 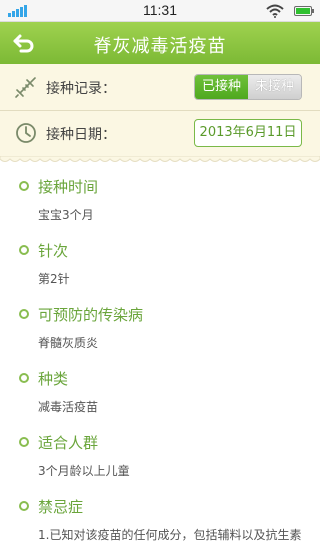 I want to click on toggle-not-vaccinated-option: 未接种, so click(x=274, y=87).